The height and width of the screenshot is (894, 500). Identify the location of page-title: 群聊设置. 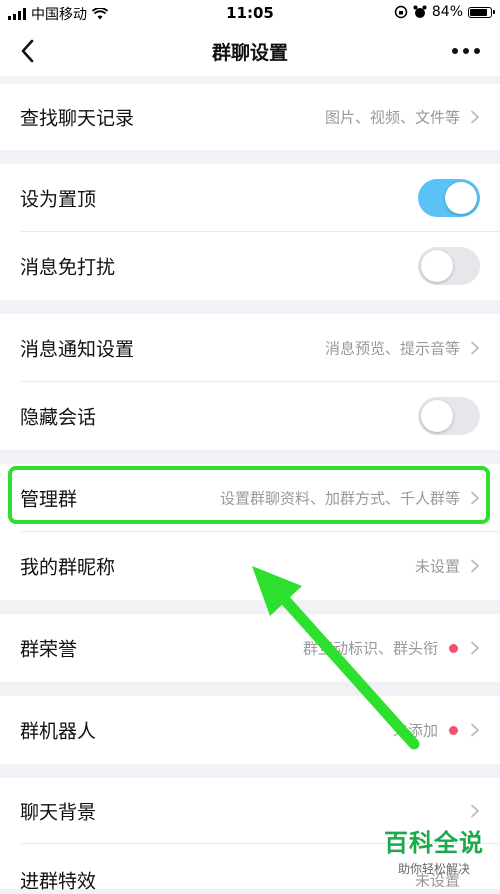
(249, 53).